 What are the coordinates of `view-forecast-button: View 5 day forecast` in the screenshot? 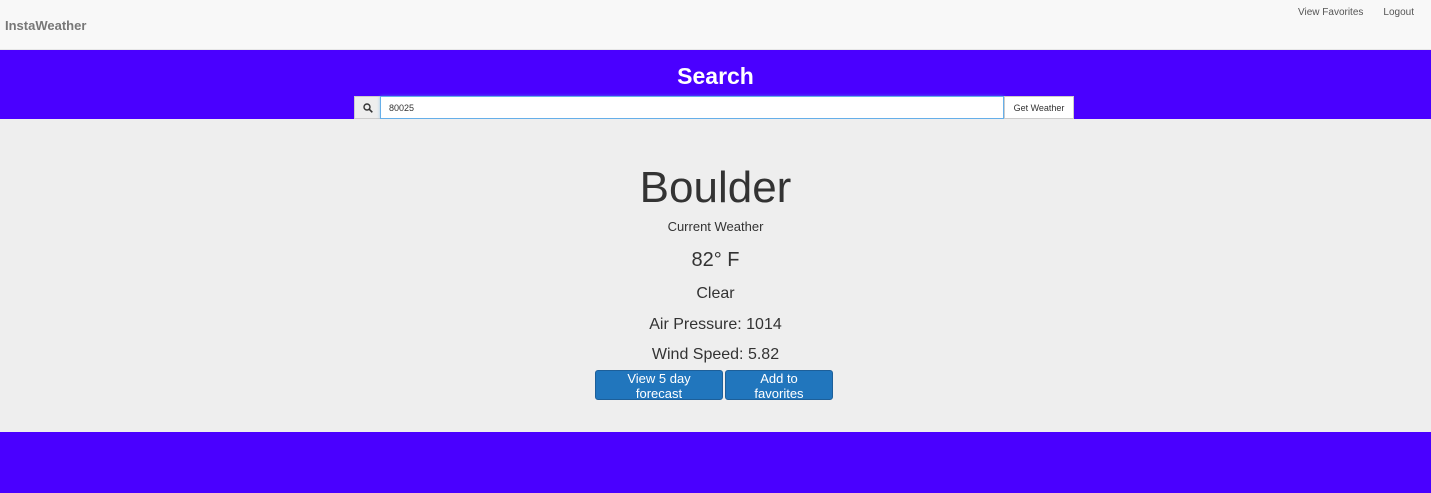 It's located at (659, 385).